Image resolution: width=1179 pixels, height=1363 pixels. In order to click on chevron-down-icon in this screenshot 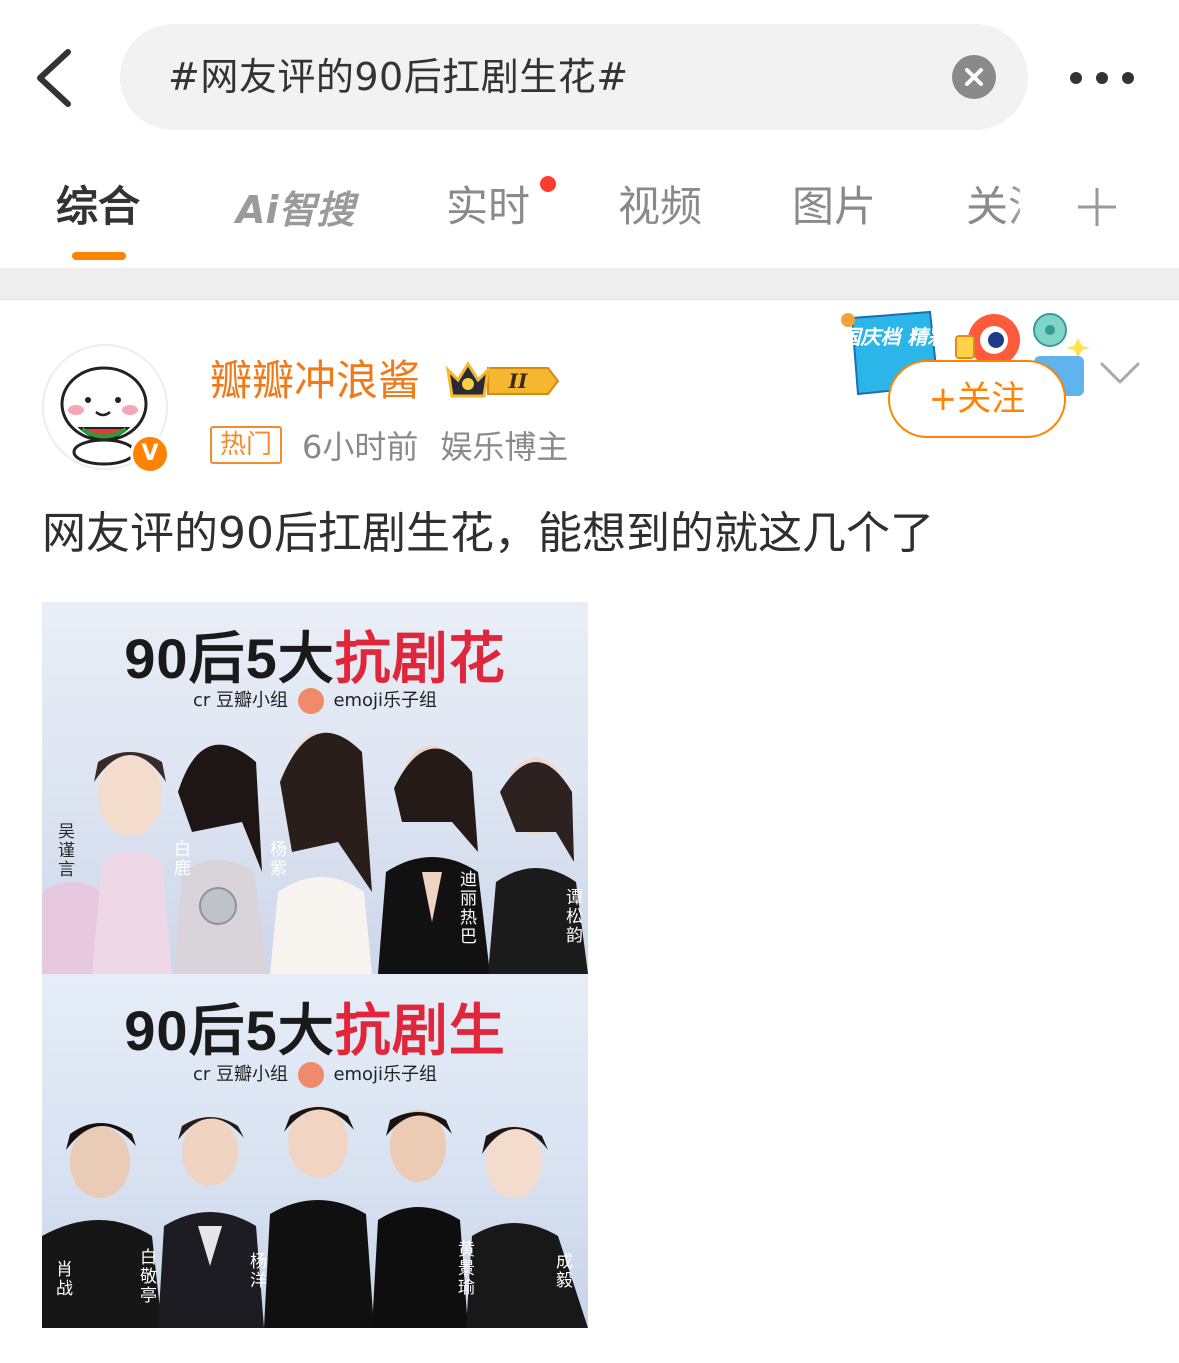, I will do `click(1120, 373)`.